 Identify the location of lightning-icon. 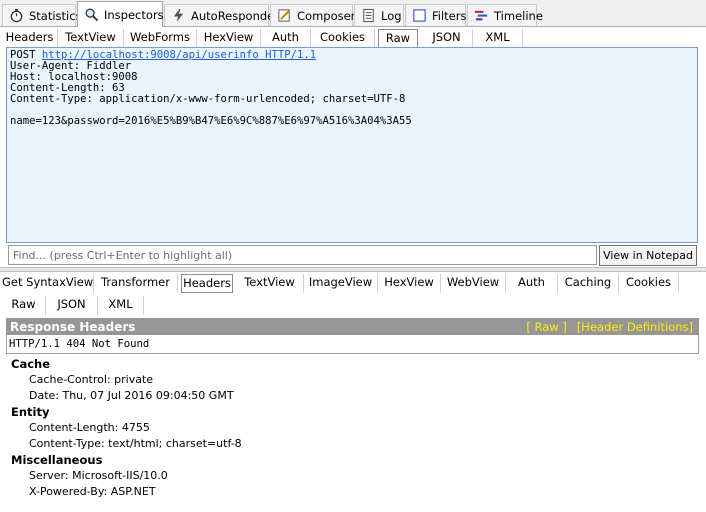
(178, 15).